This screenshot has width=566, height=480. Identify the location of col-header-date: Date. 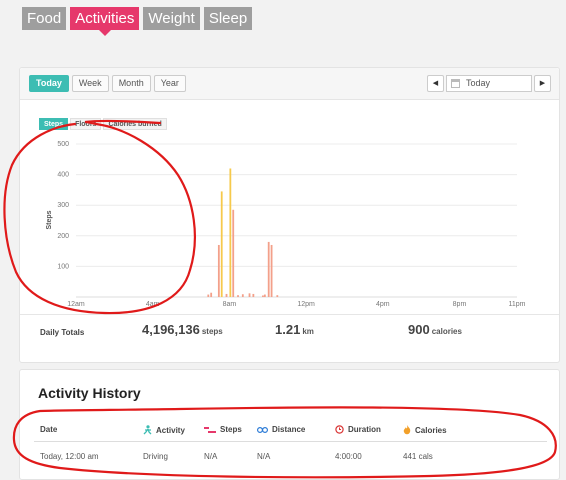
(48, 429).